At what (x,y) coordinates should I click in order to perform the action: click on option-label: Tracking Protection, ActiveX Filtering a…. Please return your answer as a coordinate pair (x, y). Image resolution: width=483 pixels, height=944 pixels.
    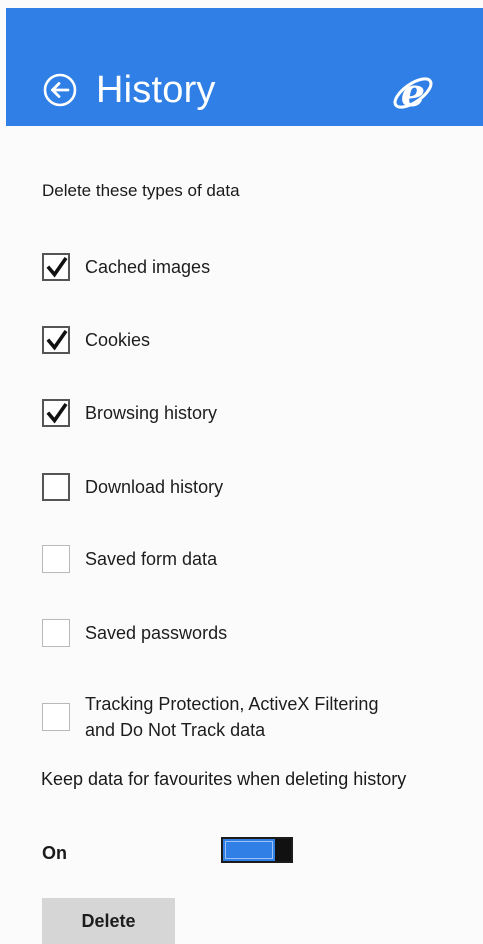
    Looking at the image, I should click on (232, 717).